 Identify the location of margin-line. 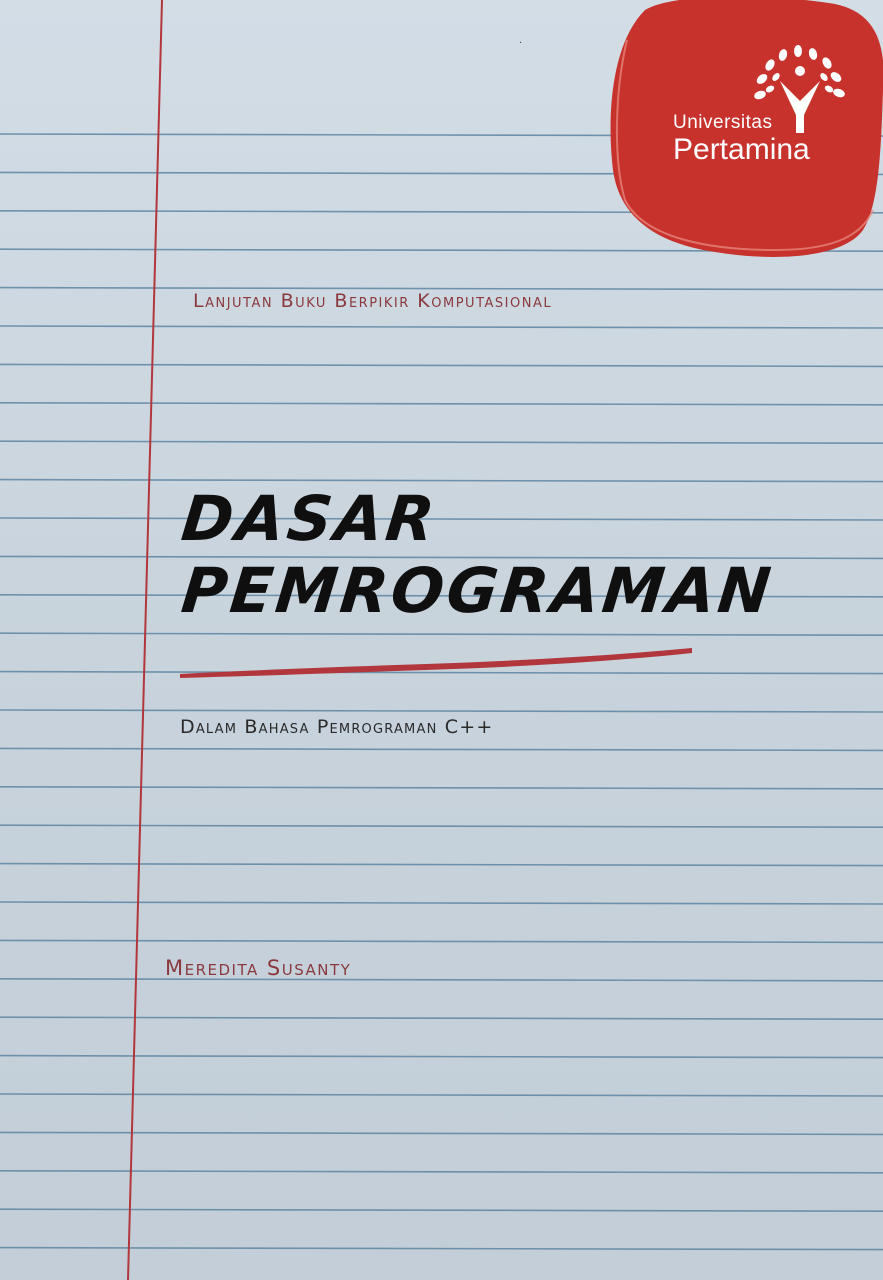
(145, 640).